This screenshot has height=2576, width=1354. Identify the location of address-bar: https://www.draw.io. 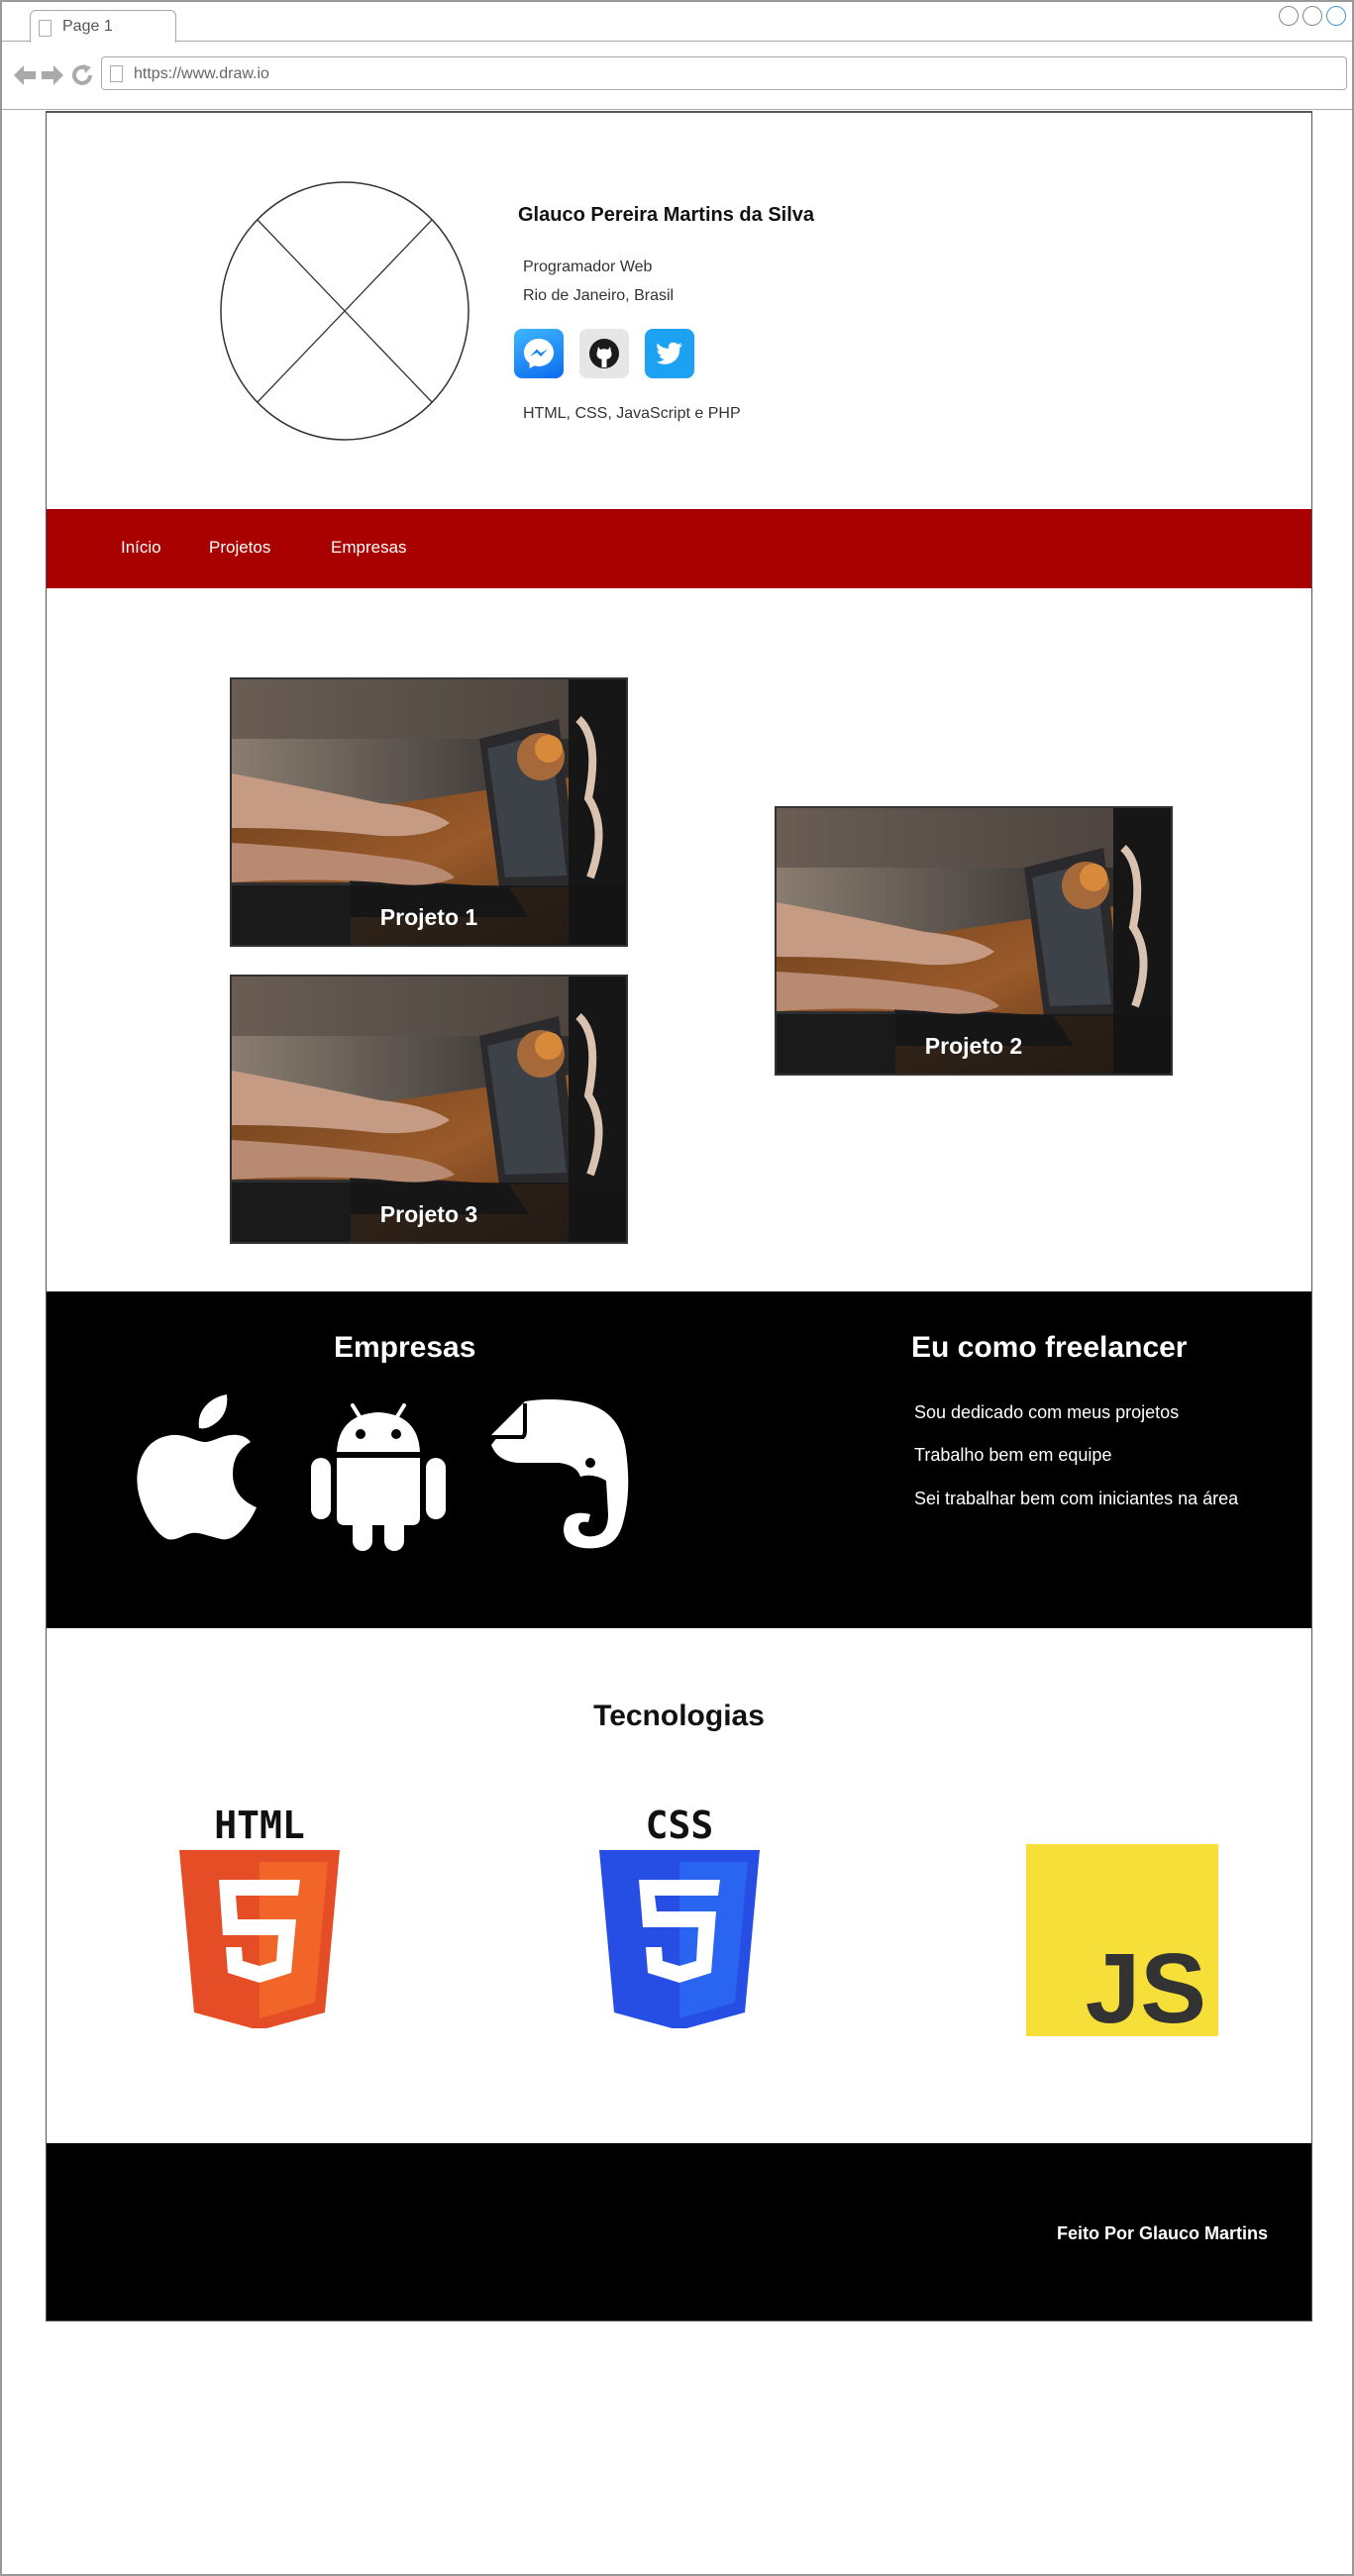
(677, 76).